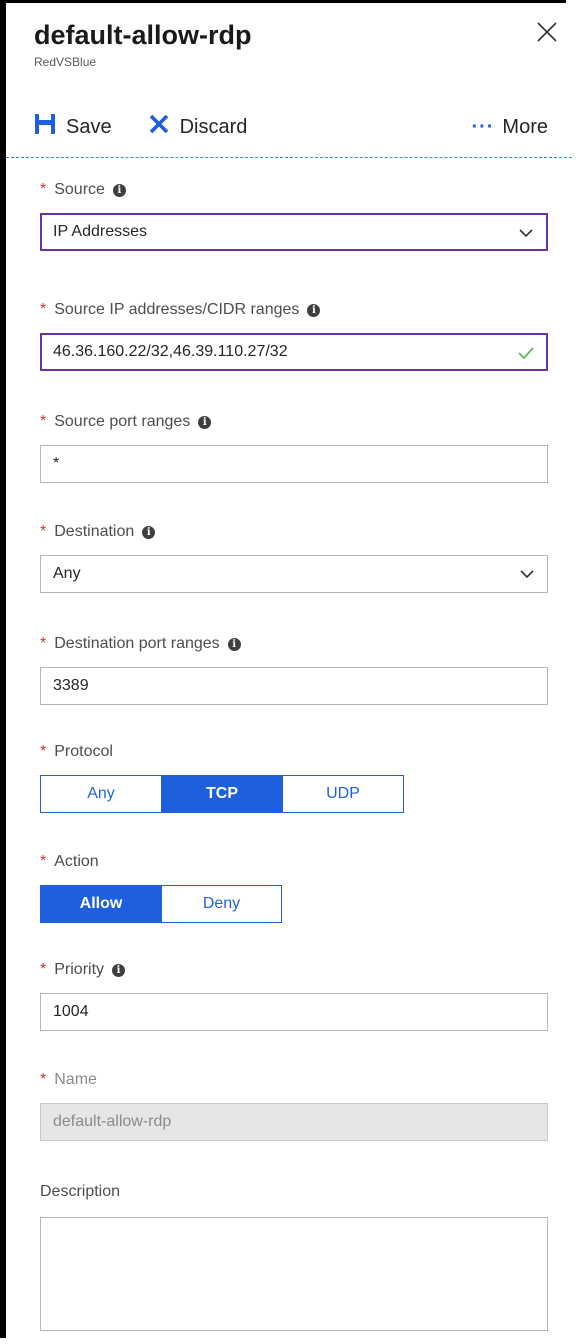 This screenshot has height=1344, width=576. I want to click on destination-ports-input: 3389, so click(294, 686).